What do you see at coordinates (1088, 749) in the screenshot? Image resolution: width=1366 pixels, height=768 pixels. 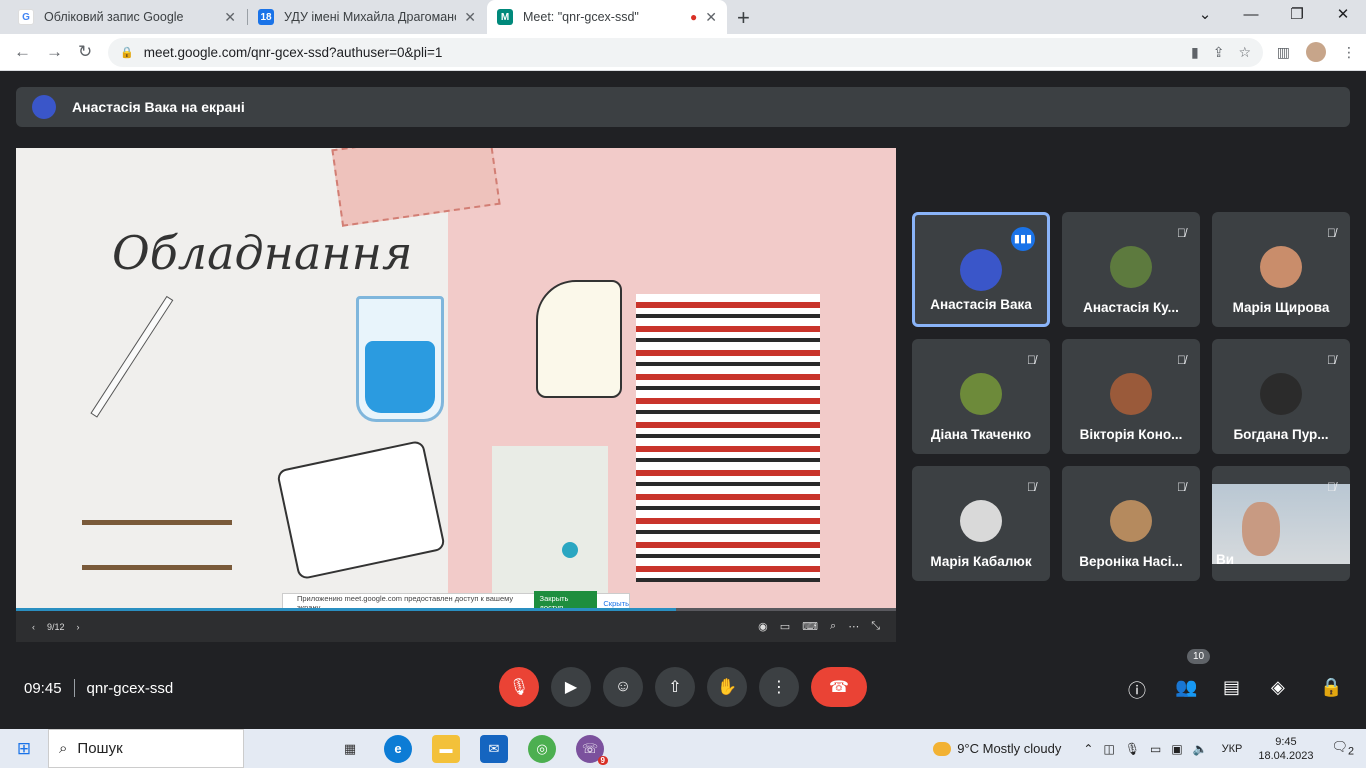 I see `chevron-up-icon: ⌃` at bounding box center [1088, 749].